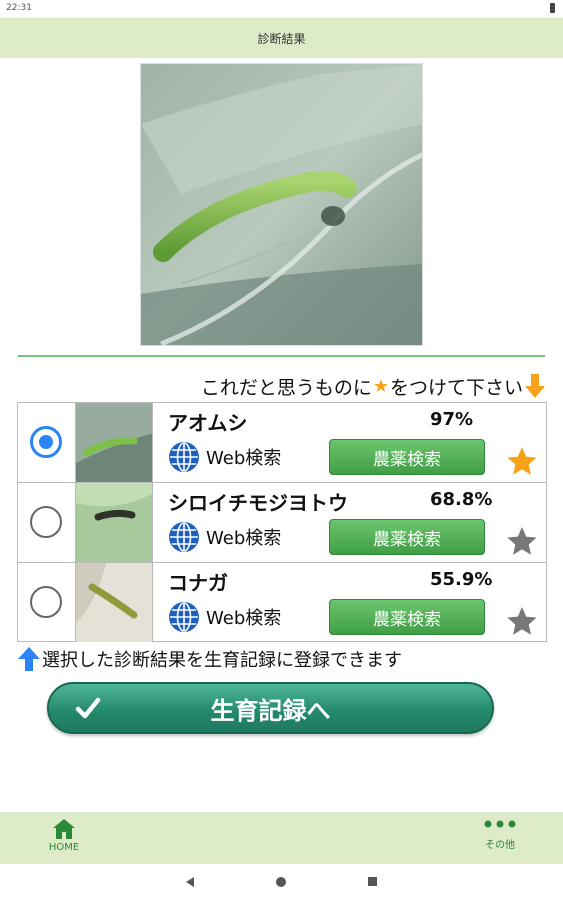 This screenshot has height=900, width=563. Describe the element at coordinates (222, 660) in the screenshot. I see `record-hint-text: 選択した診断結果を生育記録に登録できます` at that location.